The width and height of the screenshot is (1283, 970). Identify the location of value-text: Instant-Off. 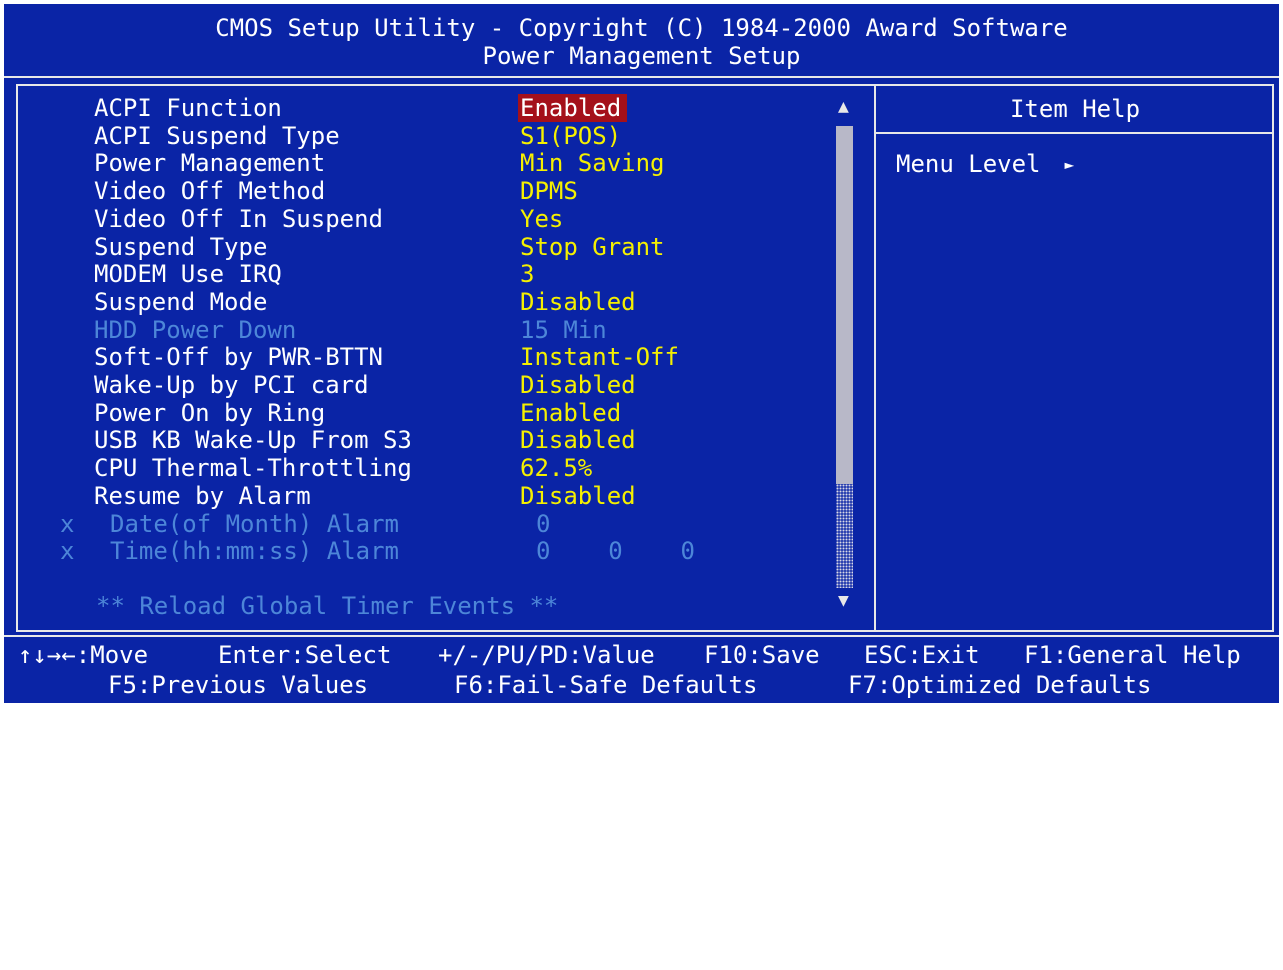
(599, 357).